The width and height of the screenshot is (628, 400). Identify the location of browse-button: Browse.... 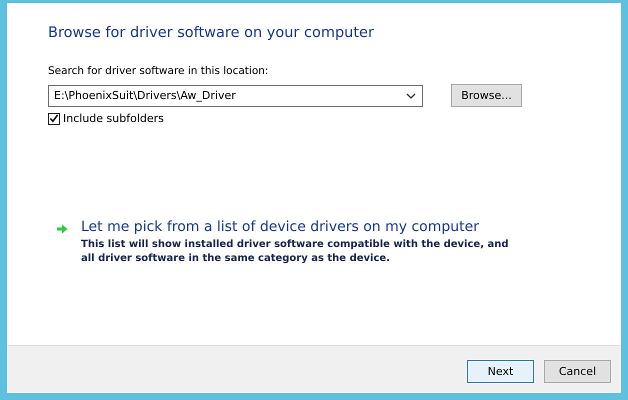
(486, 95).